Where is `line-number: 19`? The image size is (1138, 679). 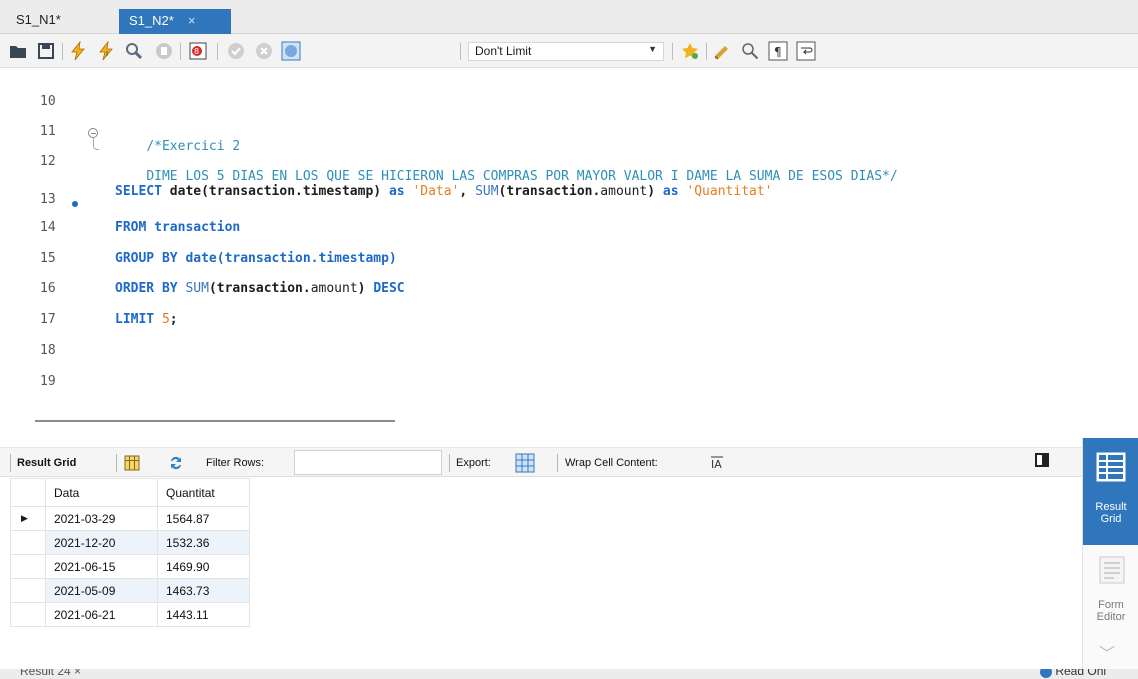
line-number: 19 is located at coordinates (48, 381).